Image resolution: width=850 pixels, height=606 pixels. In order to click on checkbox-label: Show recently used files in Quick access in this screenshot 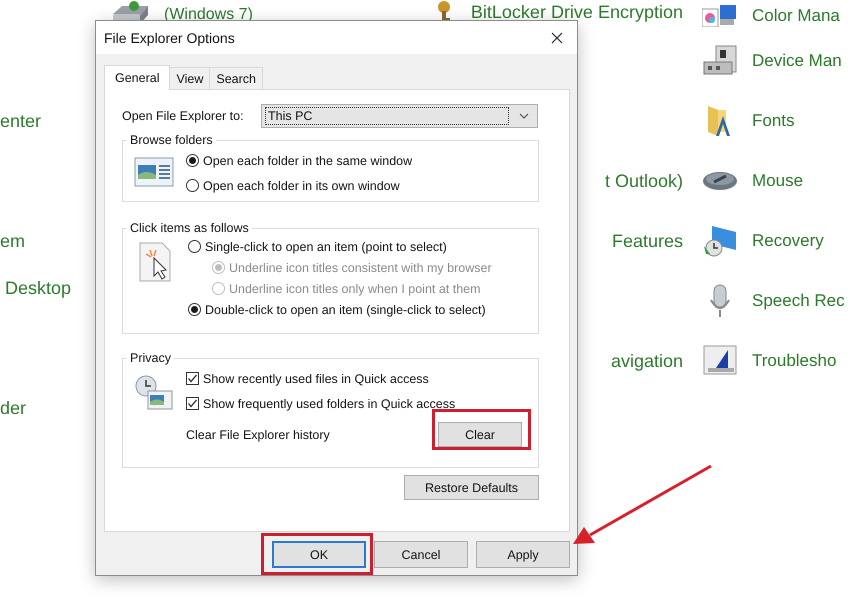, I will do `click(316, 379)`.